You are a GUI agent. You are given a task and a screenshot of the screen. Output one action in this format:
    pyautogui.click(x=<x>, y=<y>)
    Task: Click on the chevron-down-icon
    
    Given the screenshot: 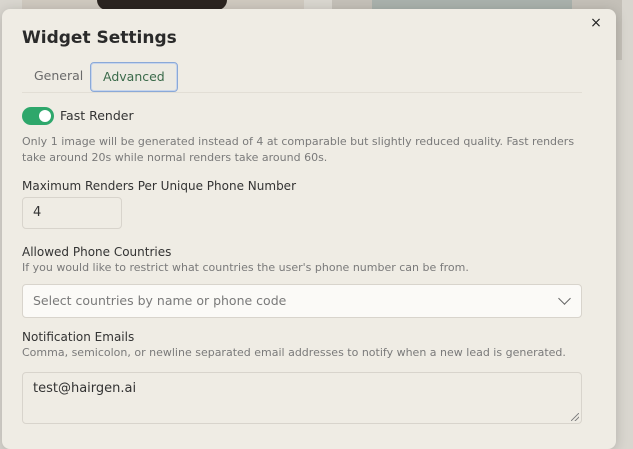 What is the action you would take?
    pyautogui.click(x=564, y=298)
    